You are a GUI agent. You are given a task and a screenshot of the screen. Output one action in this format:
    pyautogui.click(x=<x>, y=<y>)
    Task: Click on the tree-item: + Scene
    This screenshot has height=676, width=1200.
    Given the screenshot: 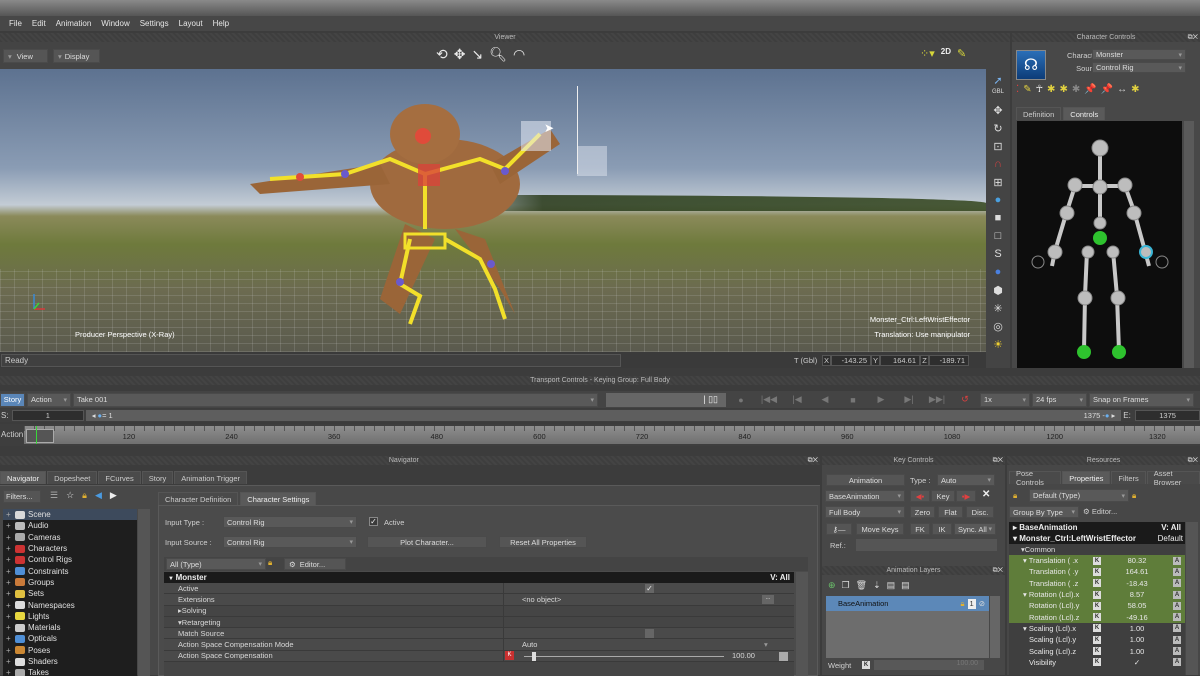 What is the action you would take?
    pyautogui.click(x=70, y=515)
    